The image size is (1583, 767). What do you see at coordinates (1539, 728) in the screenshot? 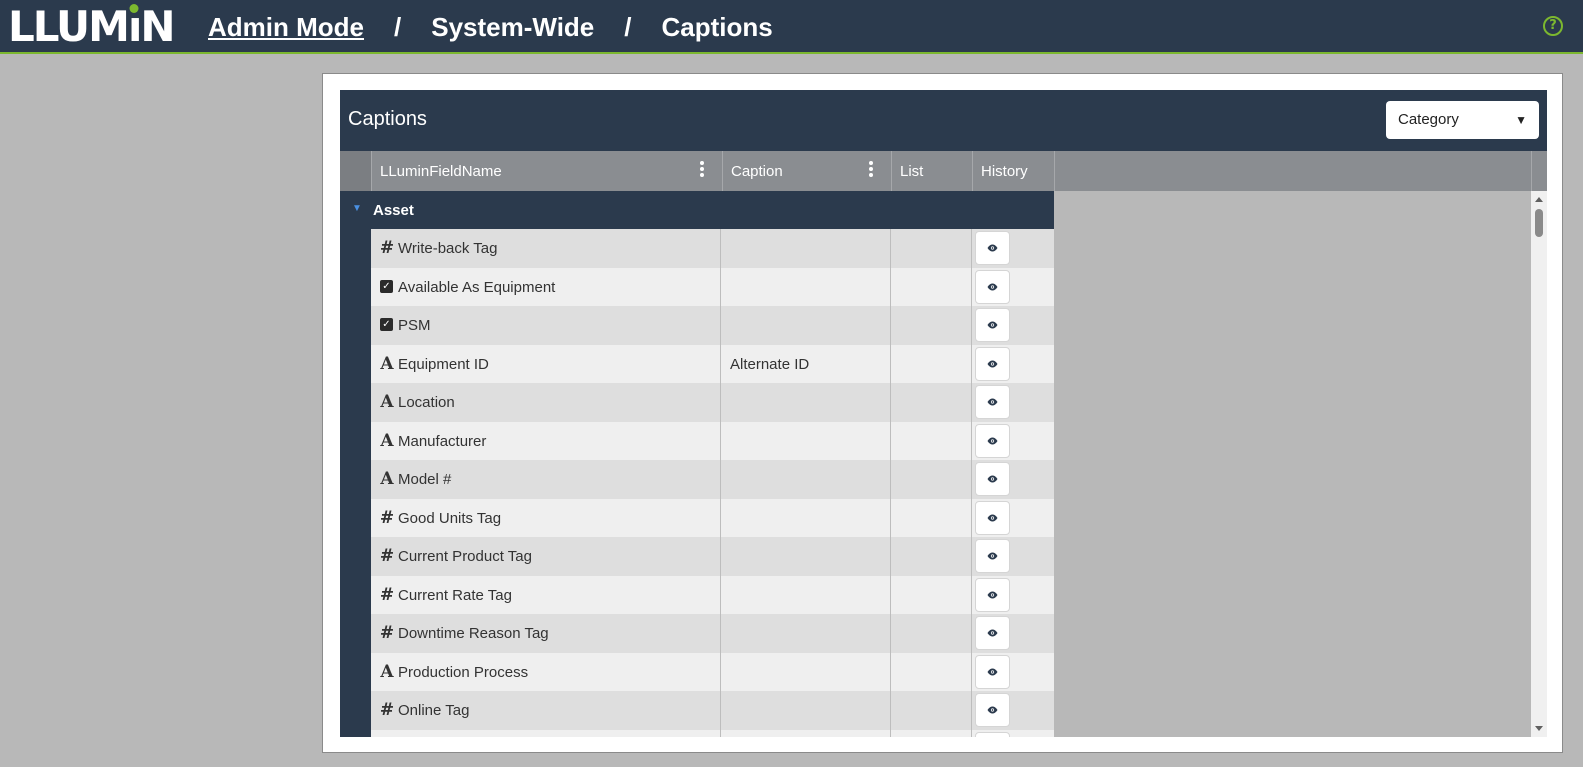
I see `scroll-down-icon` at bounding box center [1539, 728].